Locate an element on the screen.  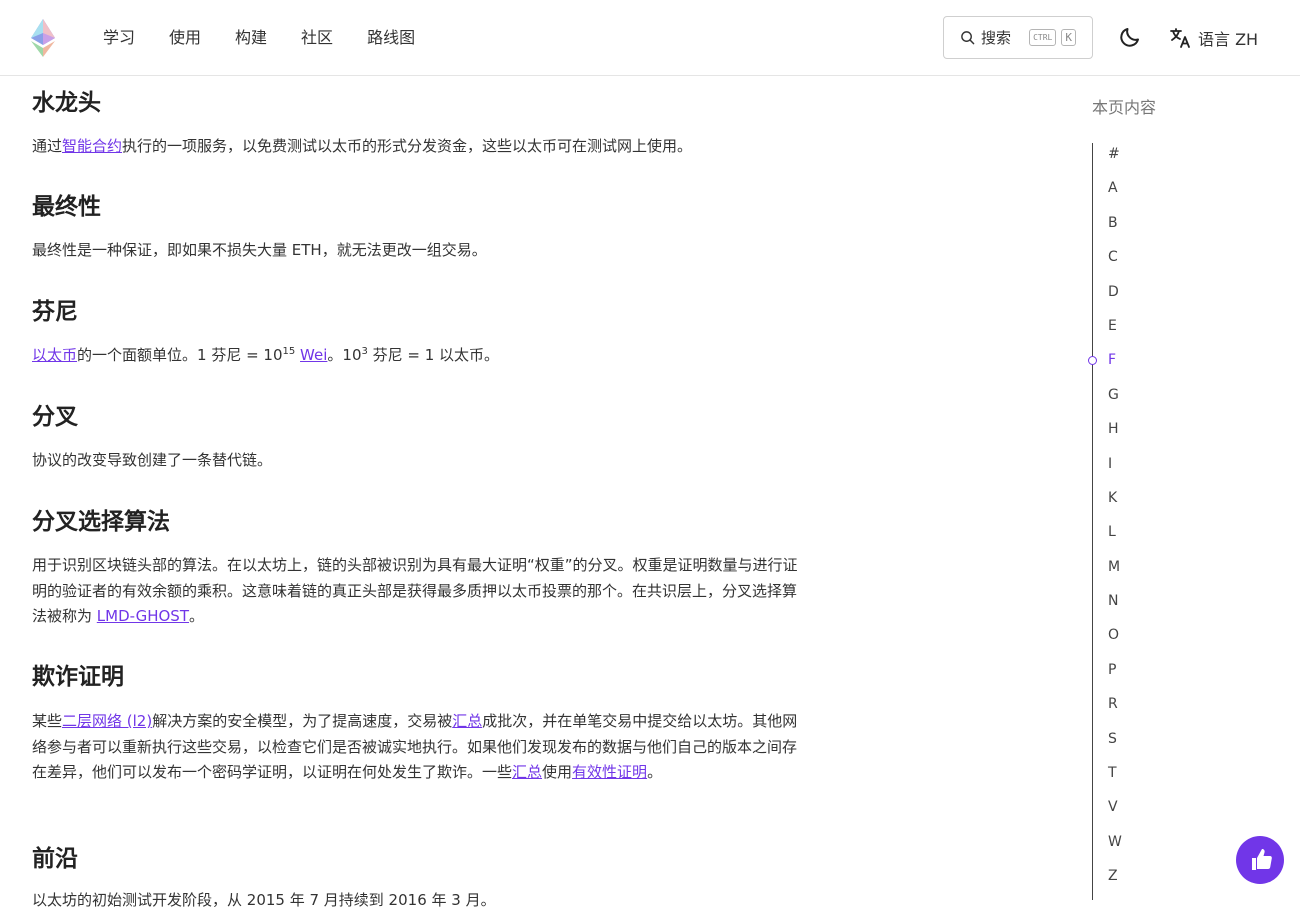
term-link: LMD-GHOST is located at coordinates (143, 616).